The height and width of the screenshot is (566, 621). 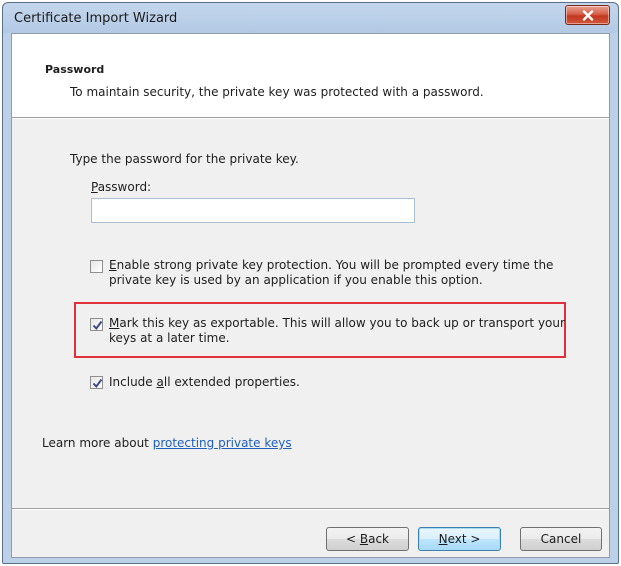 What do you see at coordinates (160, 382) in the screenshot?
I see `extended-properties-mnemonic: a` at bounding box center [160, 382].